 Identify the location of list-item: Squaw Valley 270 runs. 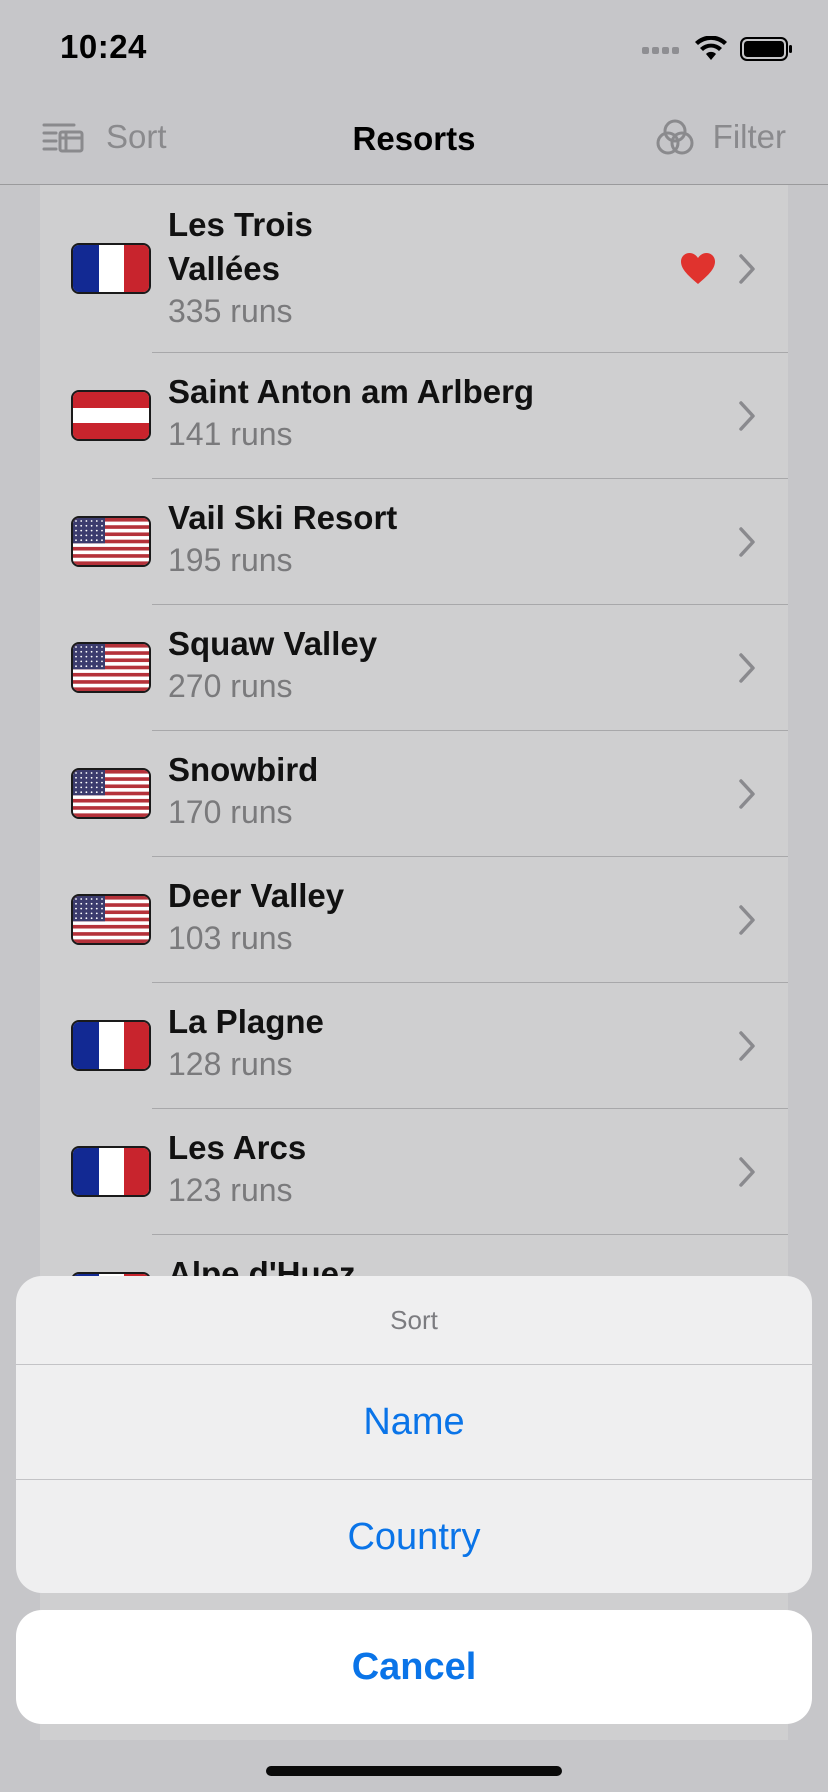
(414, 668).